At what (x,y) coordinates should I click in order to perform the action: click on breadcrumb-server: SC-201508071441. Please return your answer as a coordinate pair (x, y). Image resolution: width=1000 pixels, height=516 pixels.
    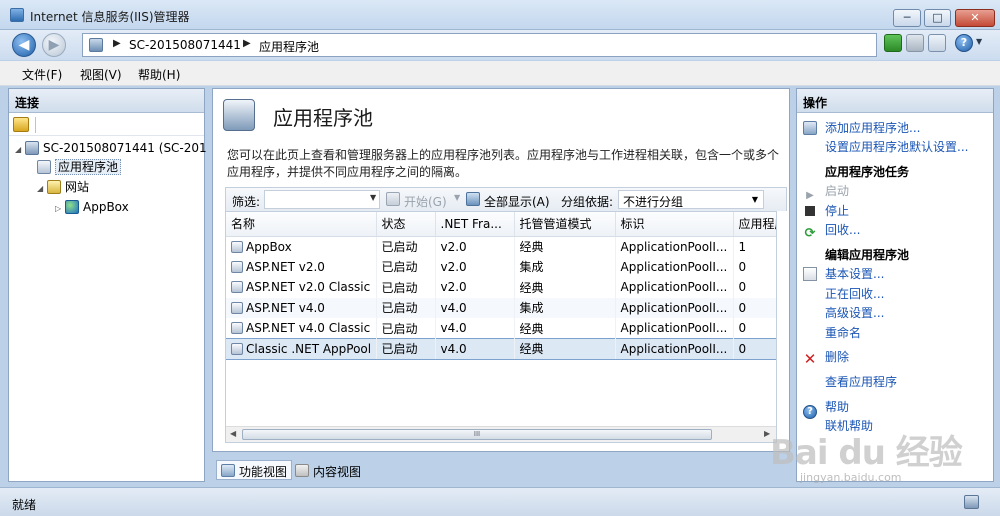
    Looking at the image, I should click on (185, 45).